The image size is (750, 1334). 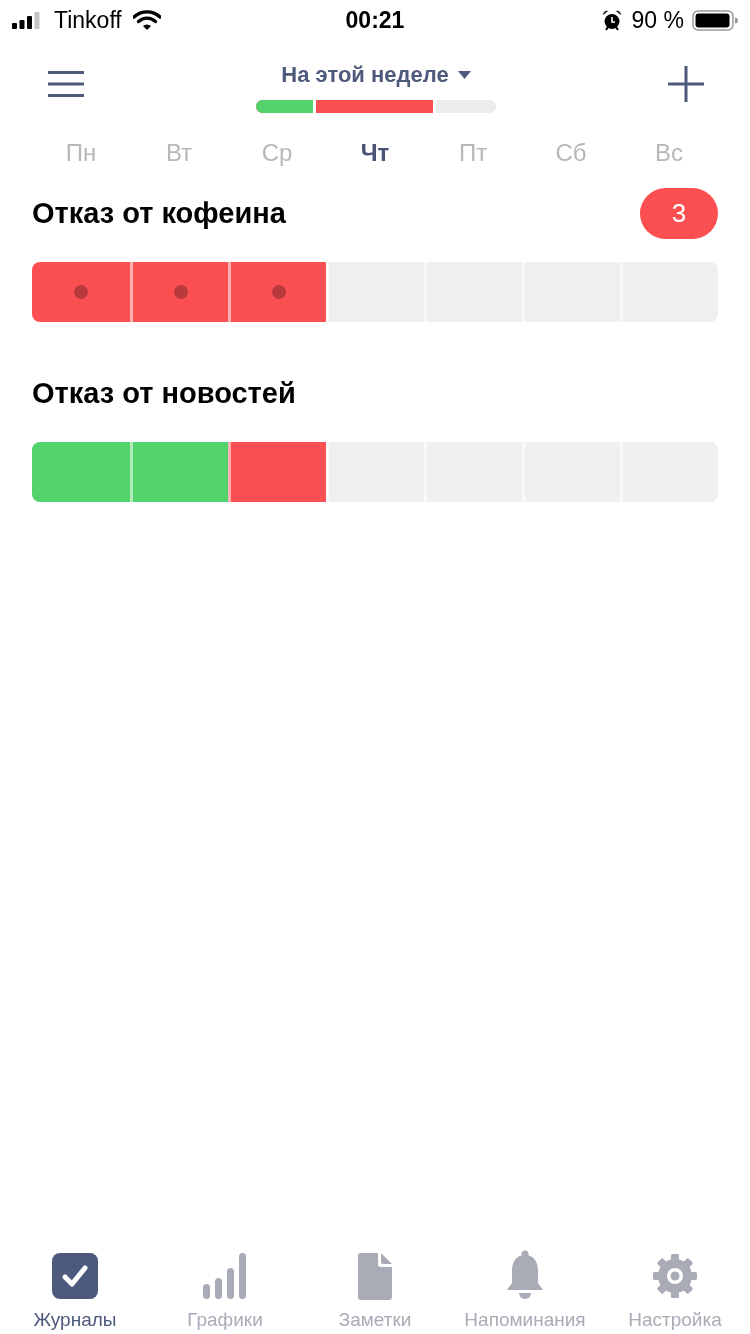 What do you see at coordinates (715, 20) in the screenshot?
I see `battery-icon` at bounding box center [715, 20].